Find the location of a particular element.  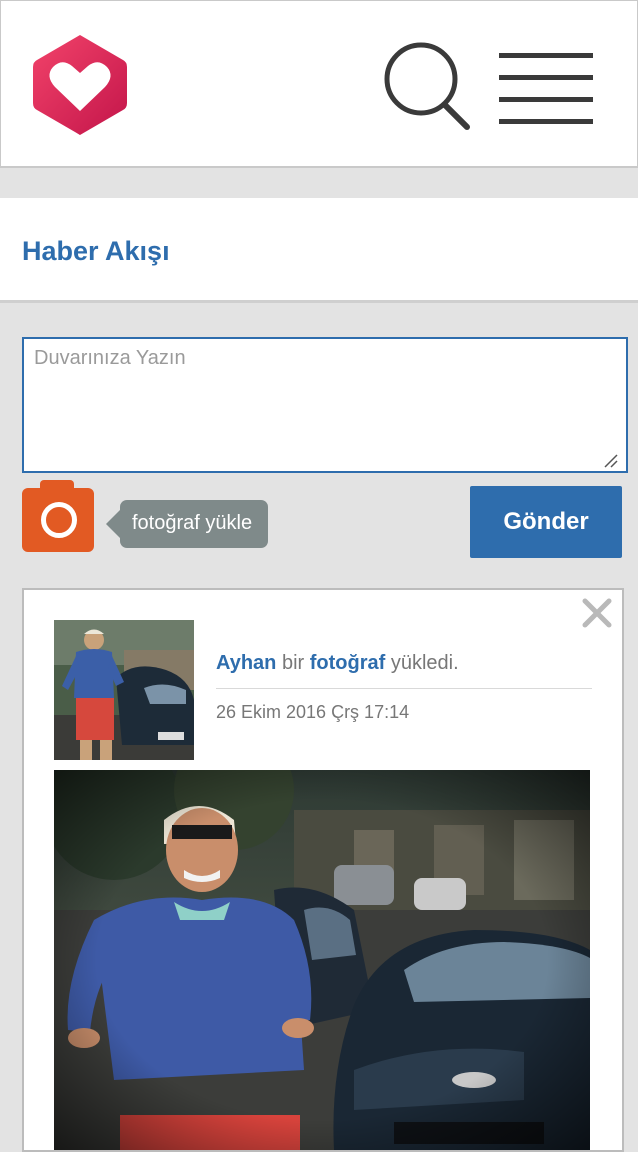

meta-divider is located at coordinates (404, 688).